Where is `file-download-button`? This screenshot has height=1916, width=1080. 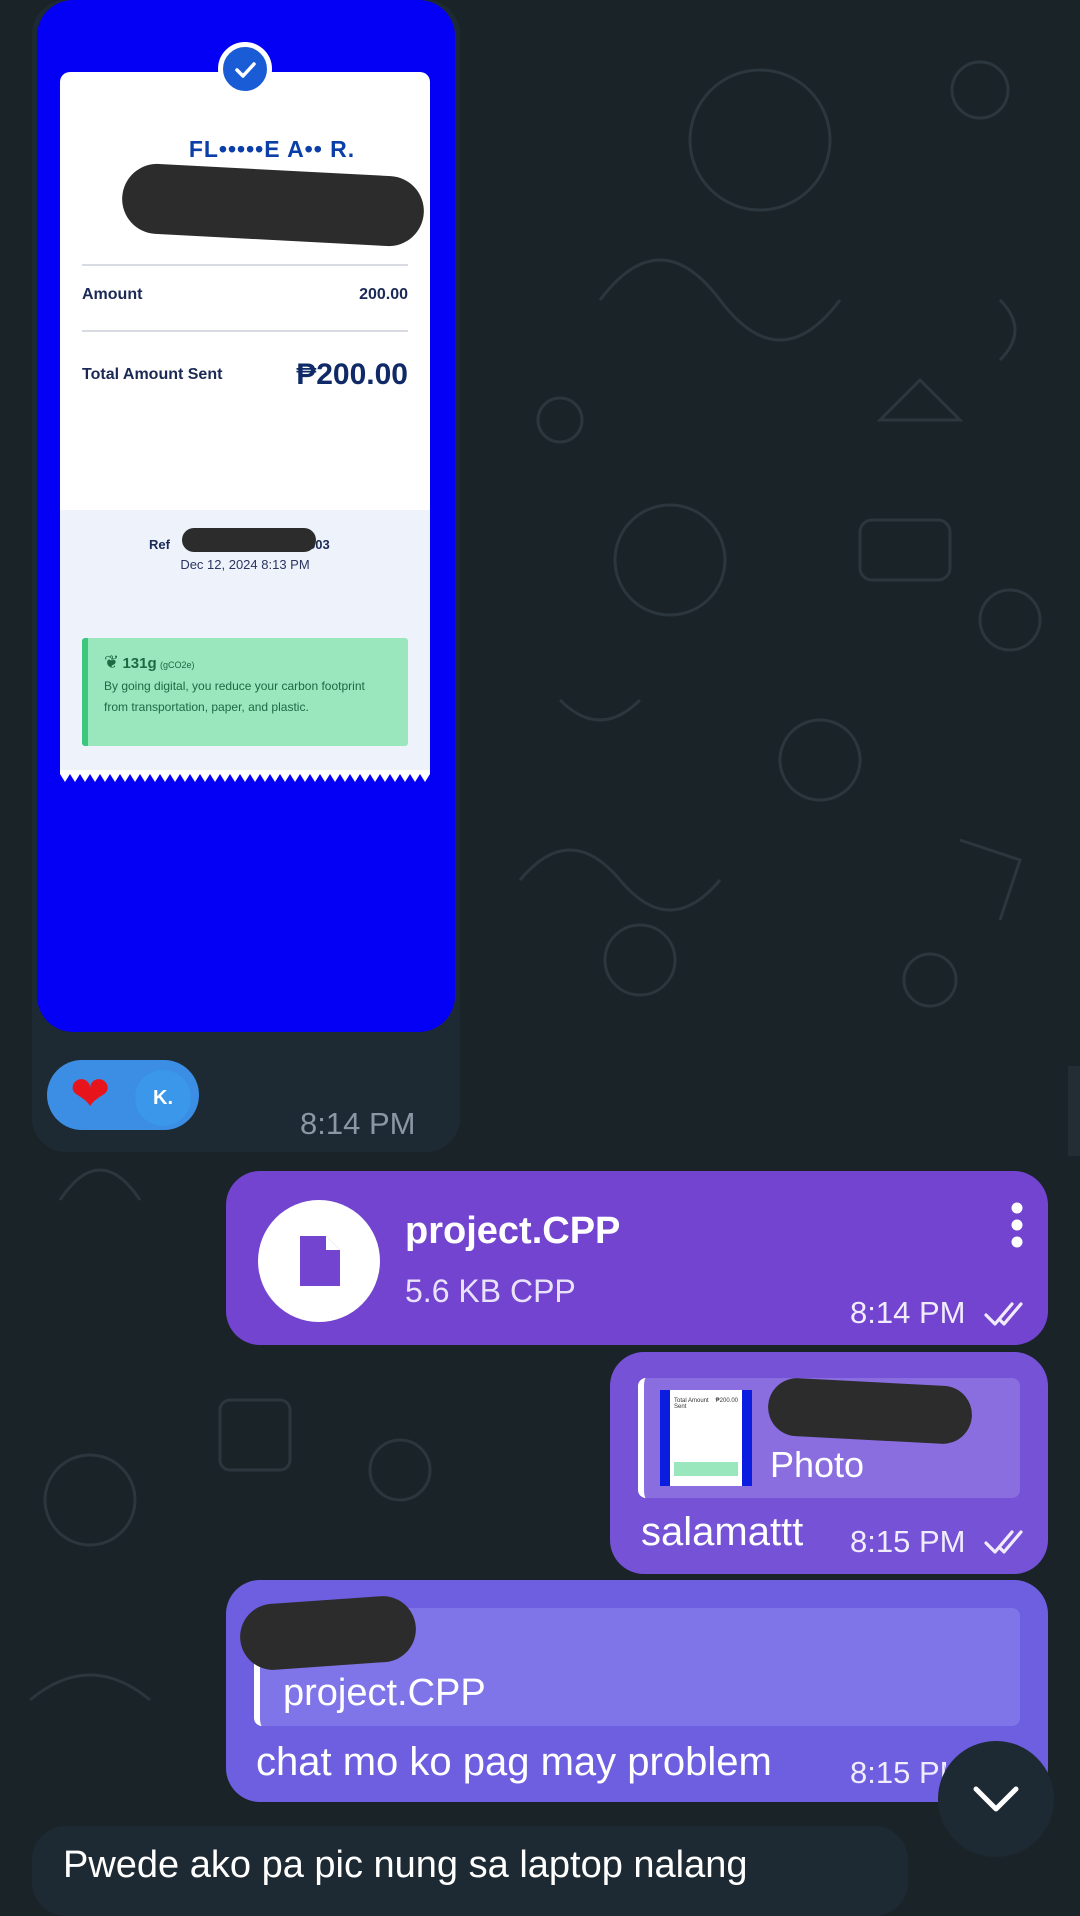
file-download-button is located at coordinates (319, 1261).